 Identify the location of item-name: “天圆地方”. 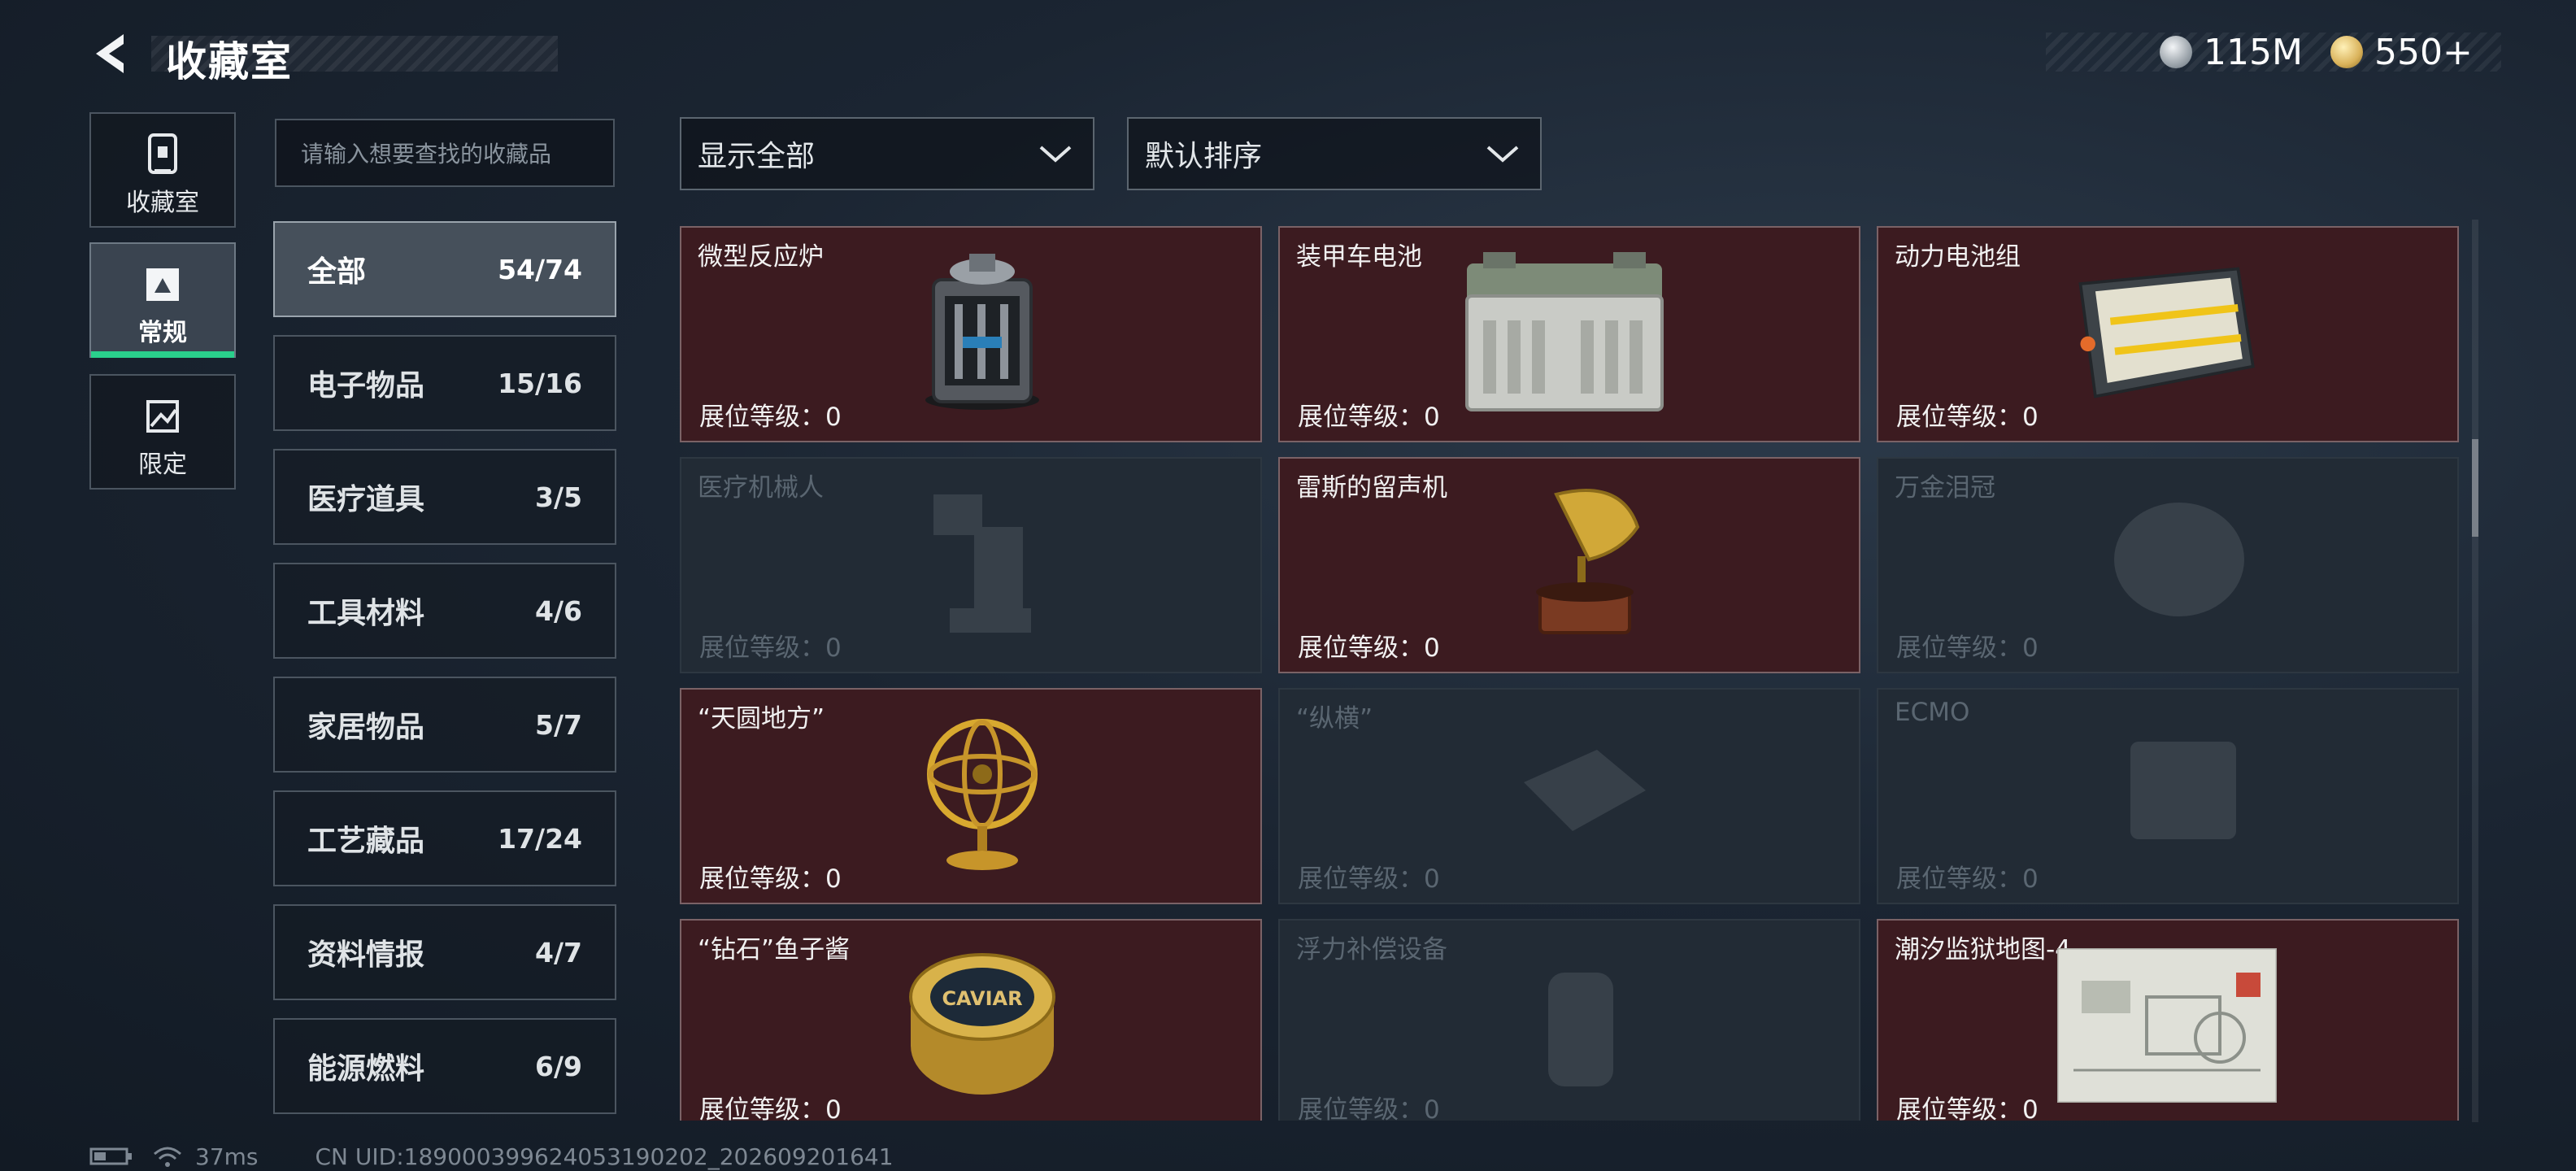
(762, 719).